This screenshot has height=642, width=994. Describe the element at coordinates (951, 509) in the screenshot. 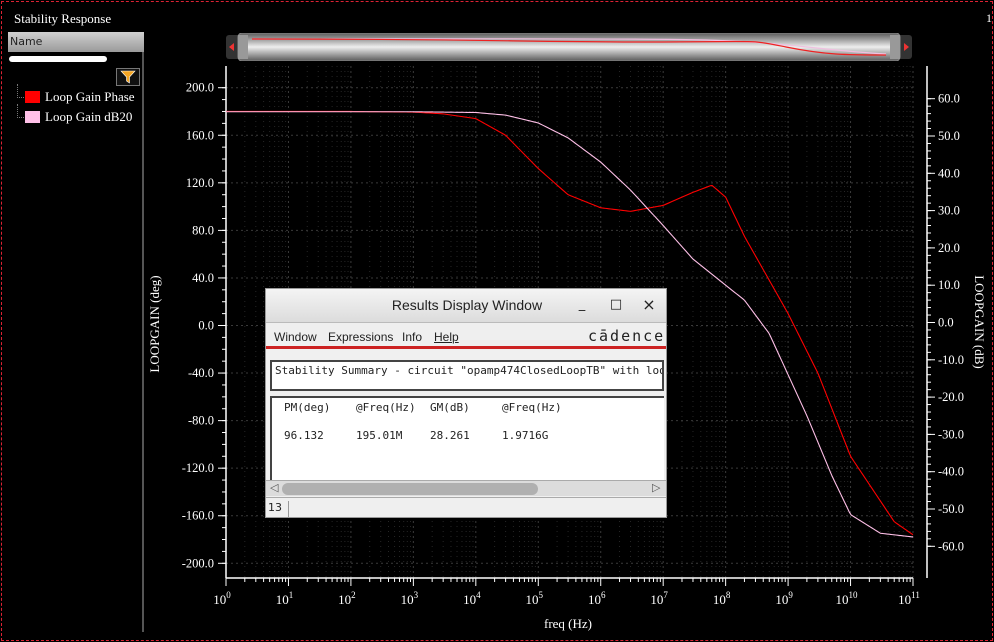

I see `y-right-tick-label: -50.0` at that location.